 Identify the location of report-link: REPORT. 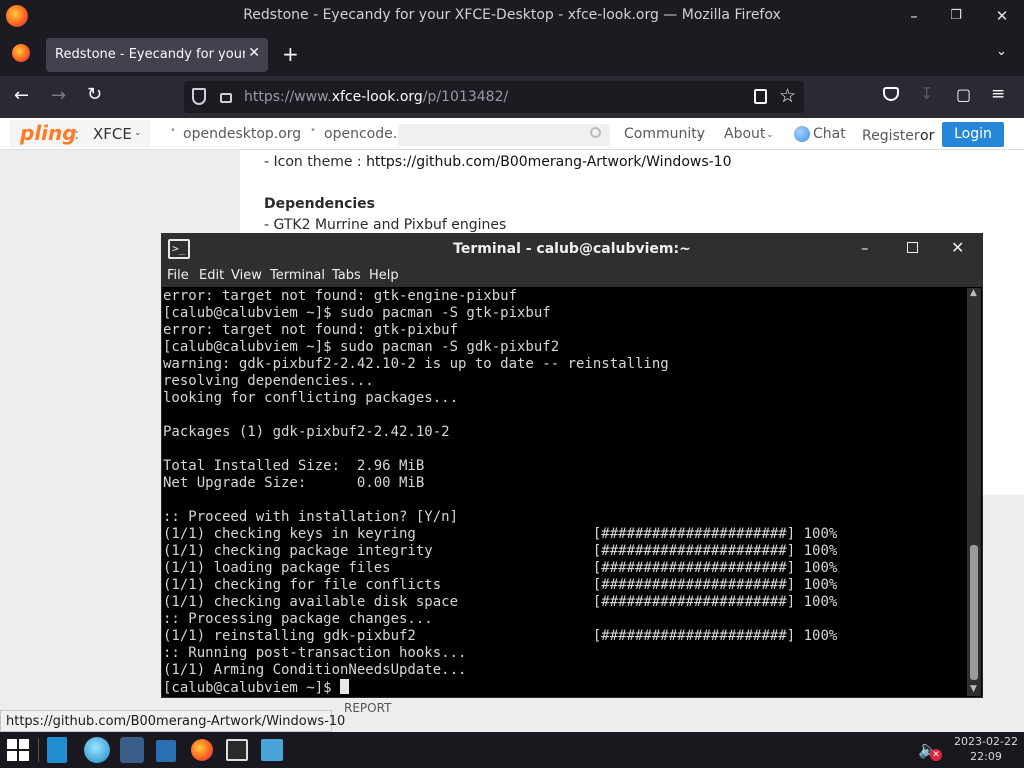
(367, 708).